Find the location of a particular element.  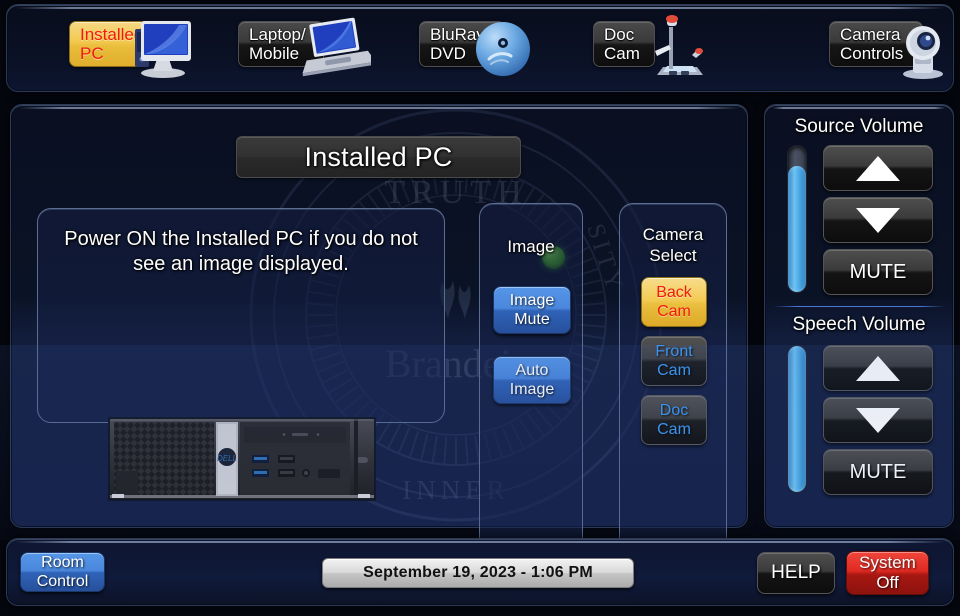

help-button: HELP is located at coordinates (796, 573).